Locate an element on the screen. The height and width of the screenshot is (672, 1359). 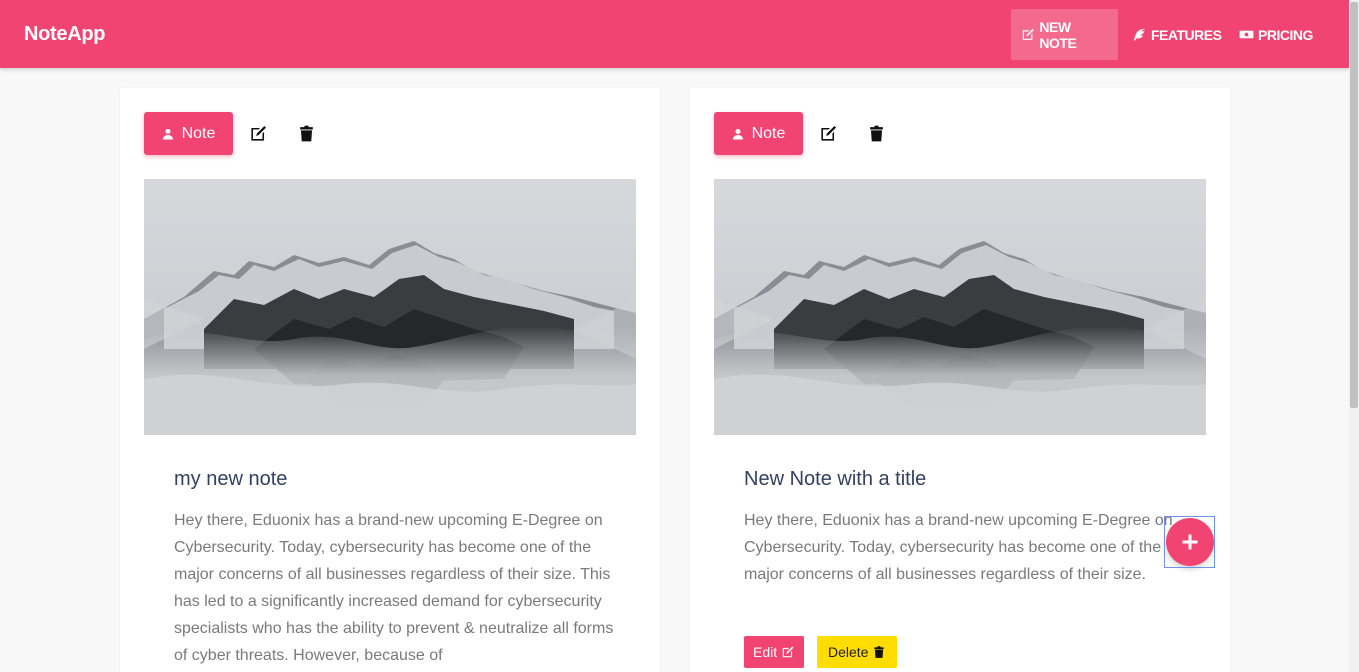
nav-features-label: FEATURES is located at coordinates (1186, 34).